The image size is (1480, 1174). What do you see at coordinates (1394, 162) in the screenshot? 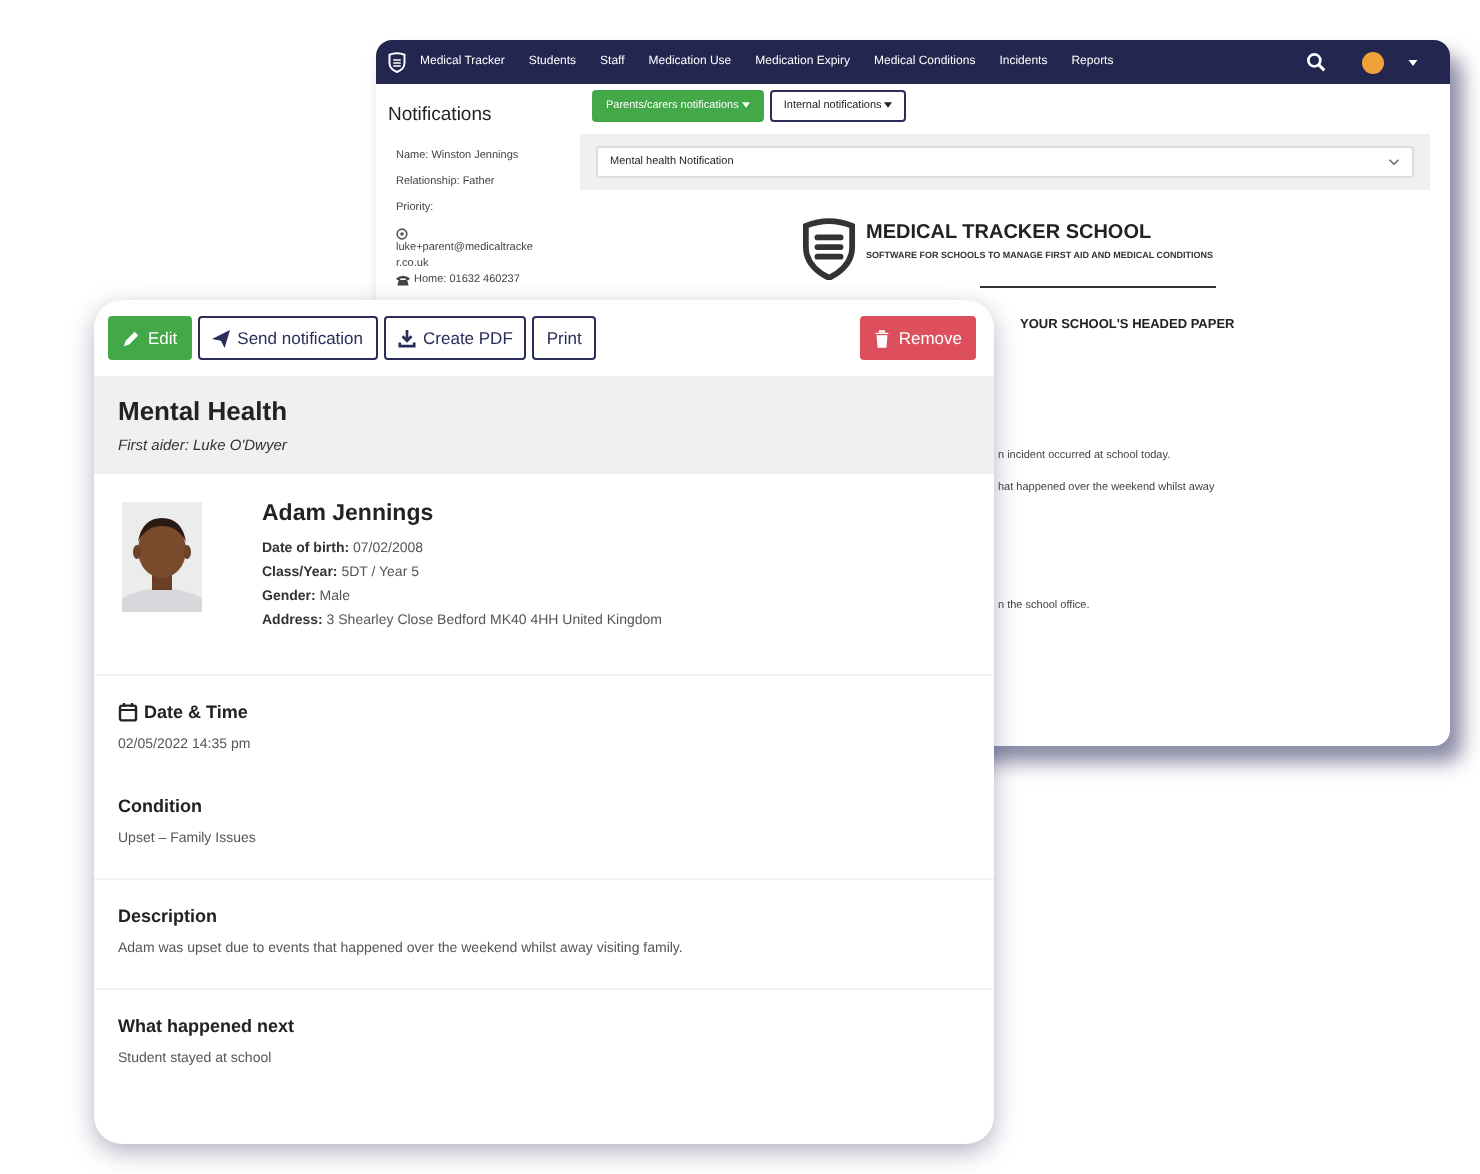
I see `chevron-icon` at bounding box center [1394, 162].